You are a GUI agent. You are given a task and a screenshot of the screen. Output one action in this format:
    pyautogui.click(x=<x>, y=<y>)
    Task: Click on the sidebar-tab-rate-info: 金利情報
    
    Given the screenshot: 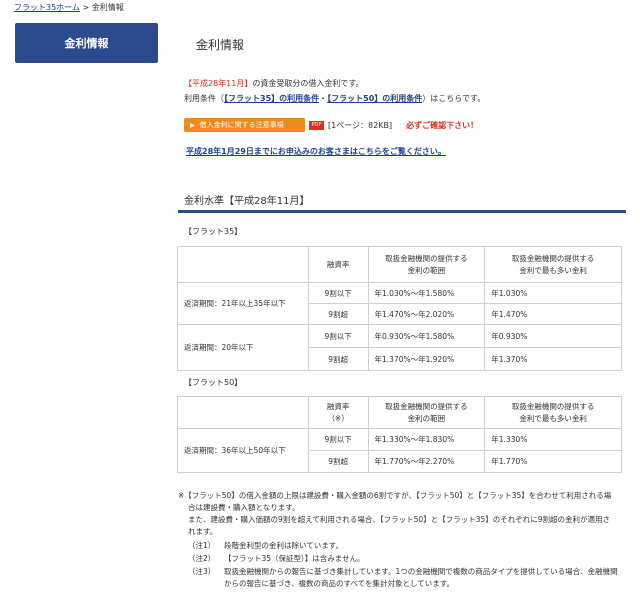 What is the action you would take?
    pyautogui.click(x=86, y=43)
    